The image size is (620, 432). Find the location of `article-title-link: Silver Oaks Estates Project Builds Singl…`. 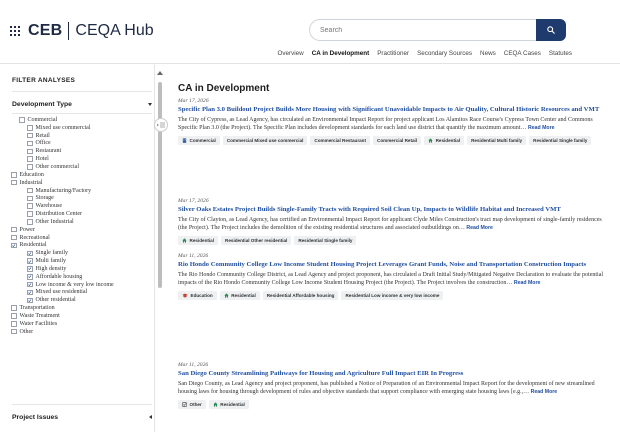

article-title-link: Silver Oaks Estates Project Builds Singl… is located at coordinates (393, 210).